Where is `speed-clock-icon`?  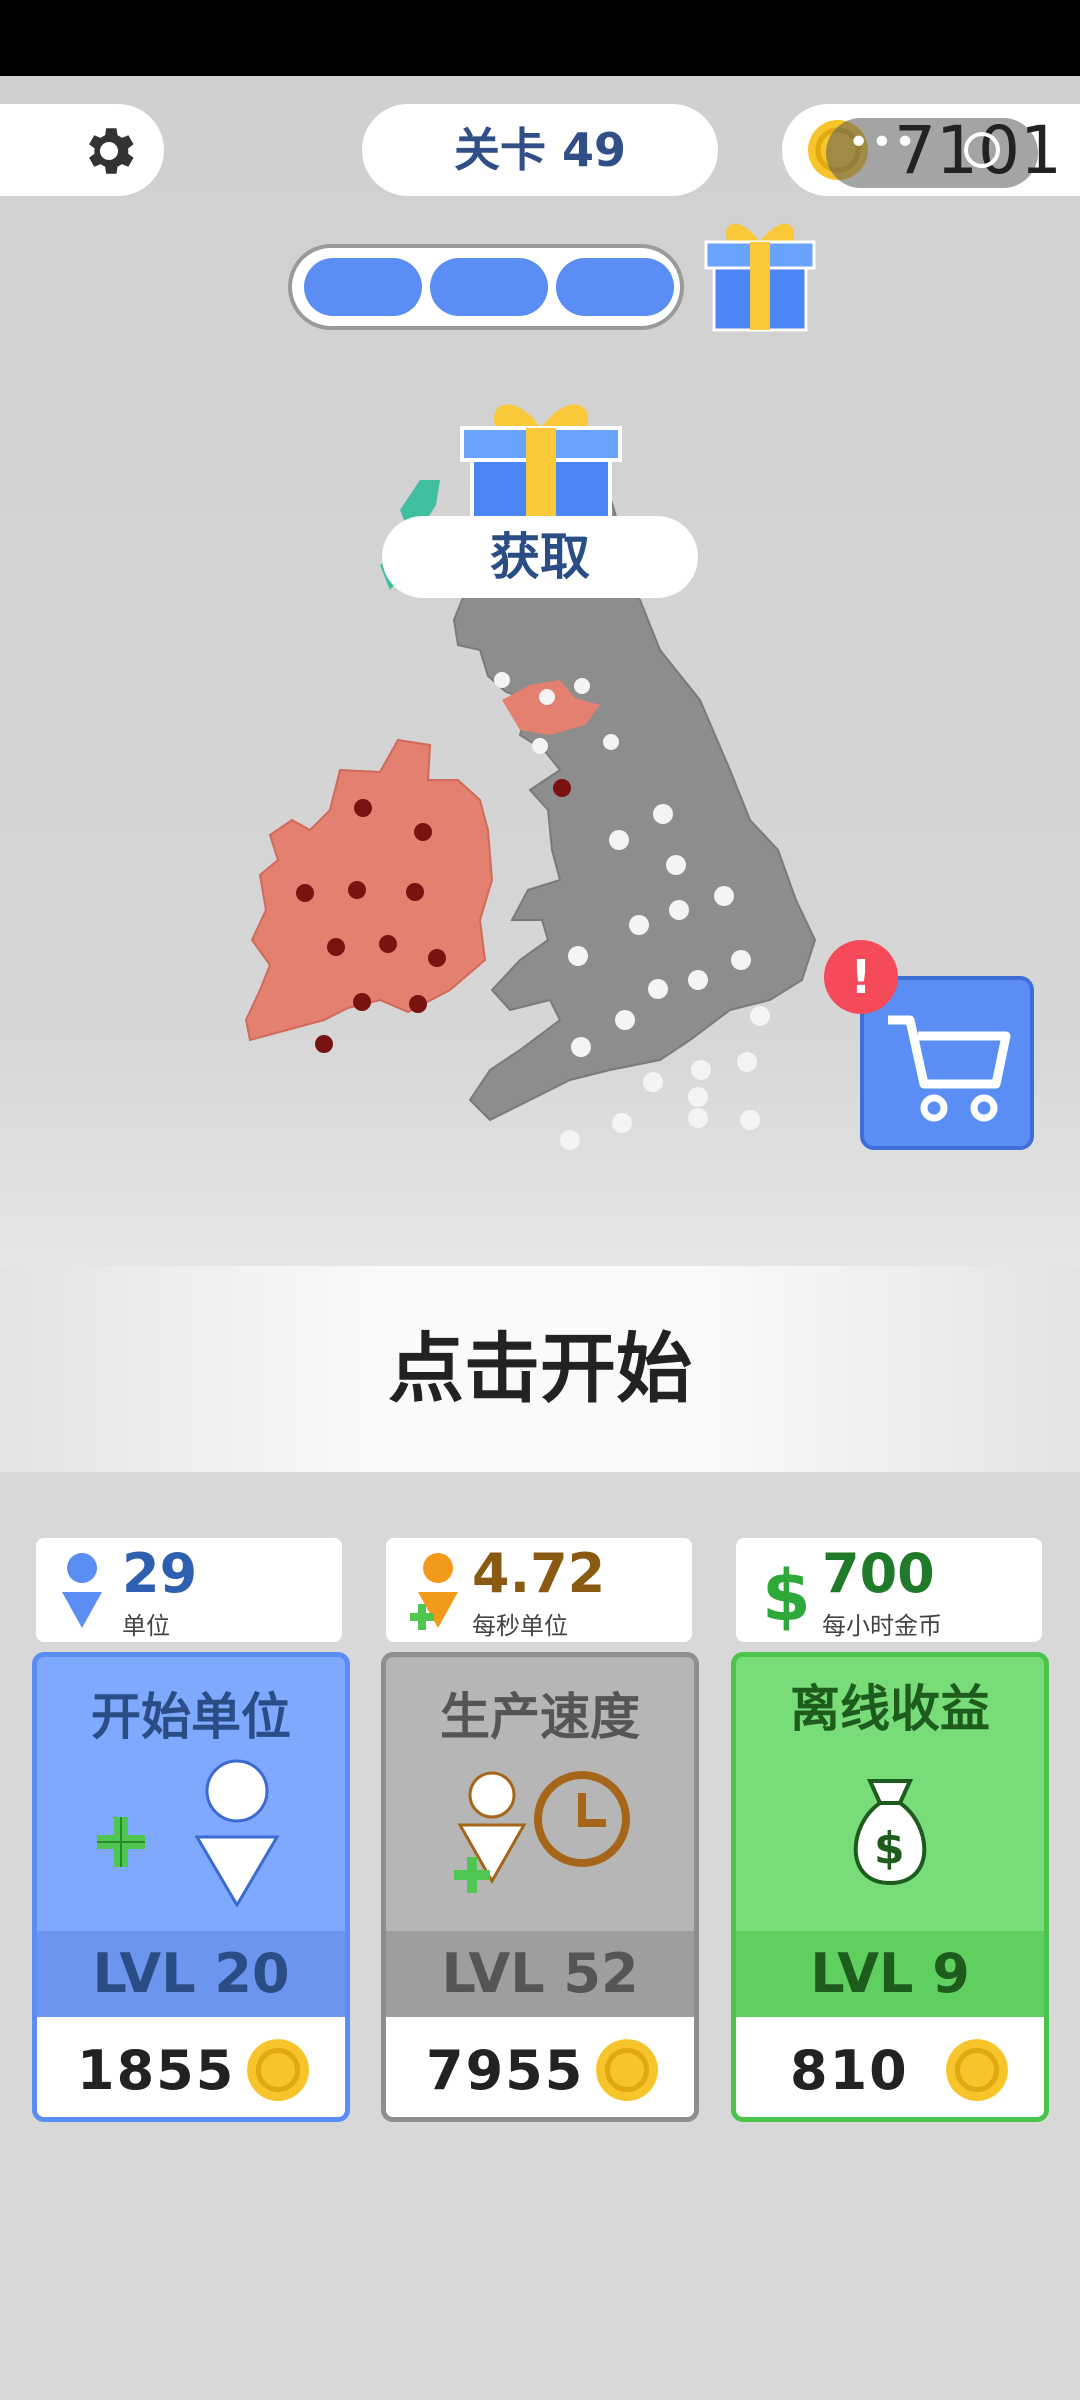 speed-clock-icon is located at coordinates (542, 1832).